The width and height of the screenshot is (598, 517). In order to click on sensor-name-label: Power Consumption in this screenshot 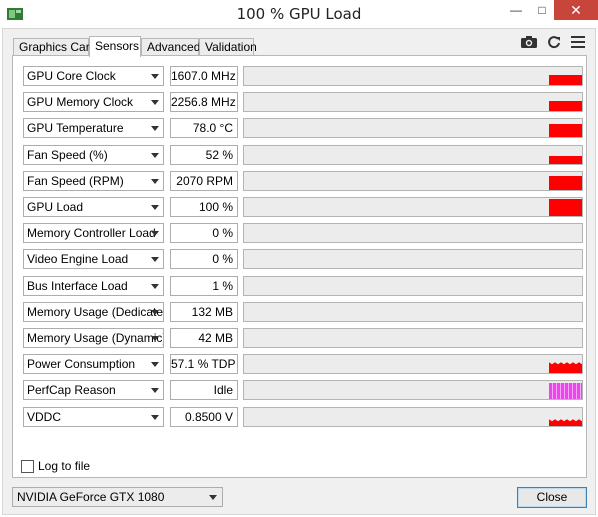, I will do `click(81, 364)`.